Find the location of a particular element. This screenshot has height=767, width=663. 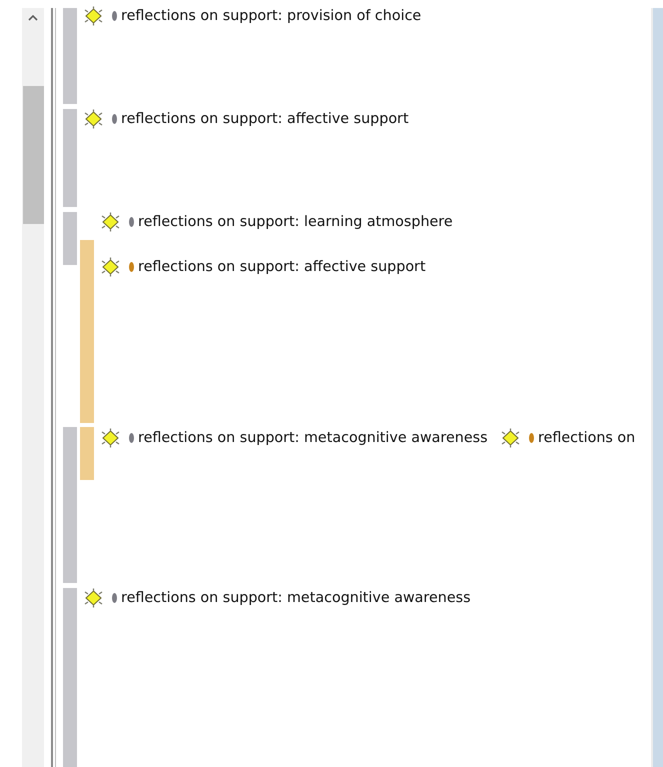

scroll-thumb is located at coordinates (33, 155).